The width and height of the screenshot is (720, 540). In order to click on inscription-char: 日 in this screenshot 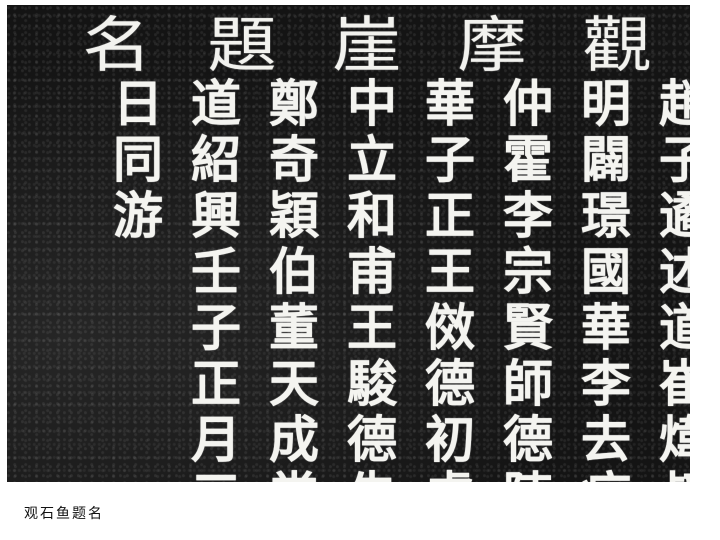, I will do `click(138, 103)`.